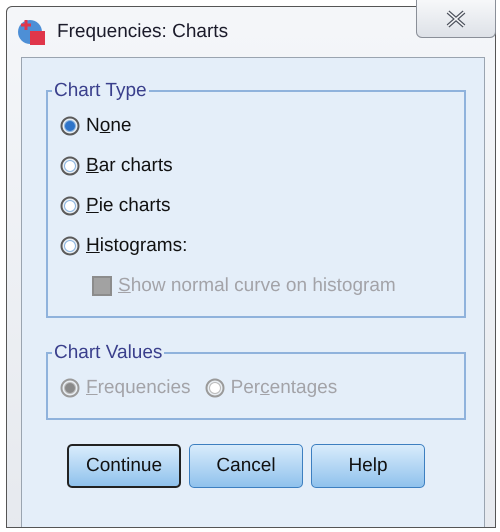 The width and height of the screenshot is (500, 532). I want to click on app-icon, so click(32, 32).